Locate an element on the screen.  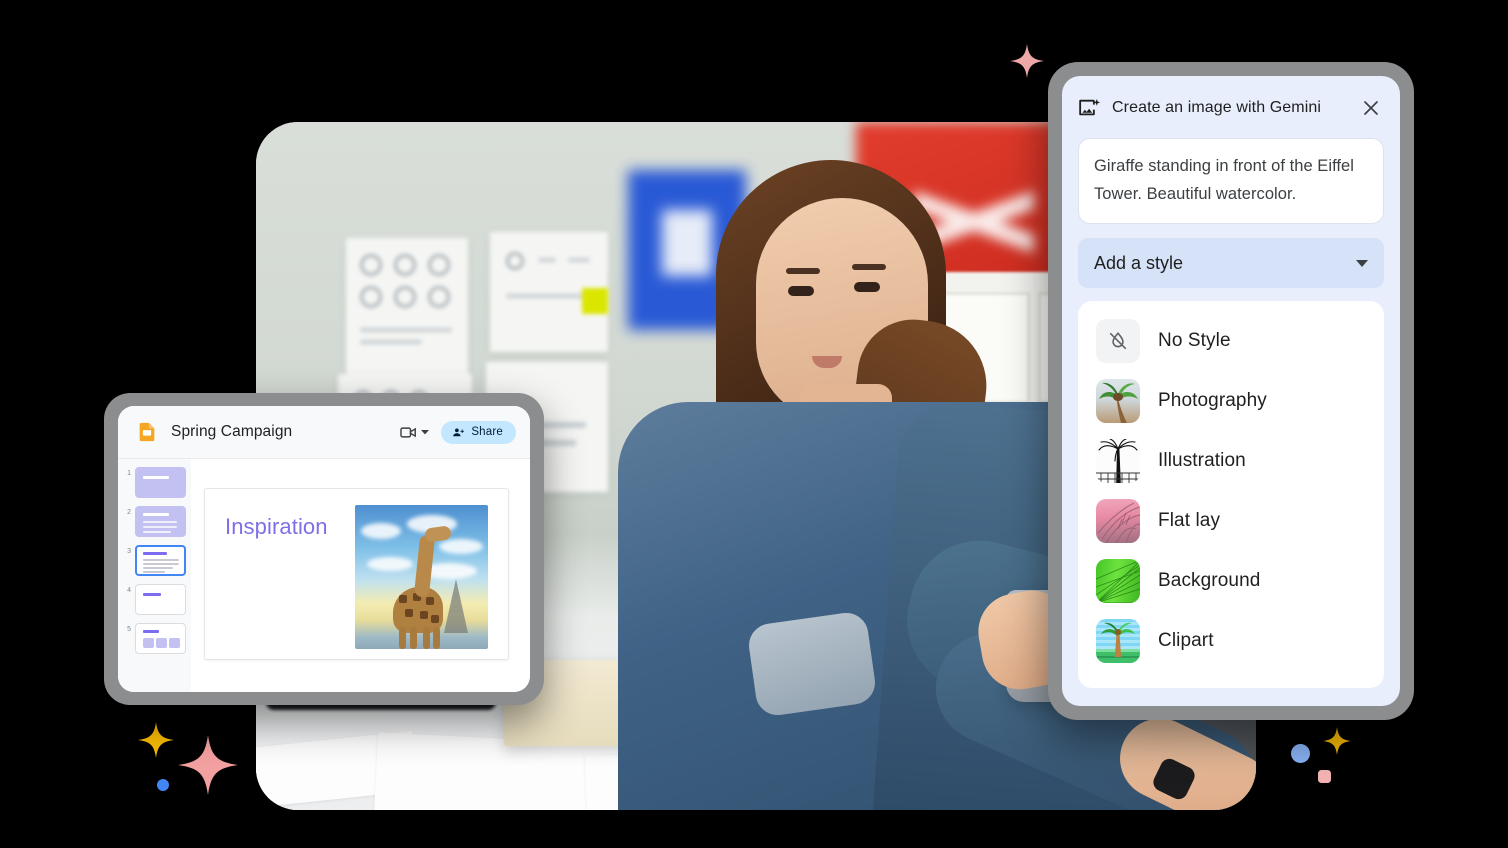
pink-fronds-icon is located at coordinates (1118, 522).